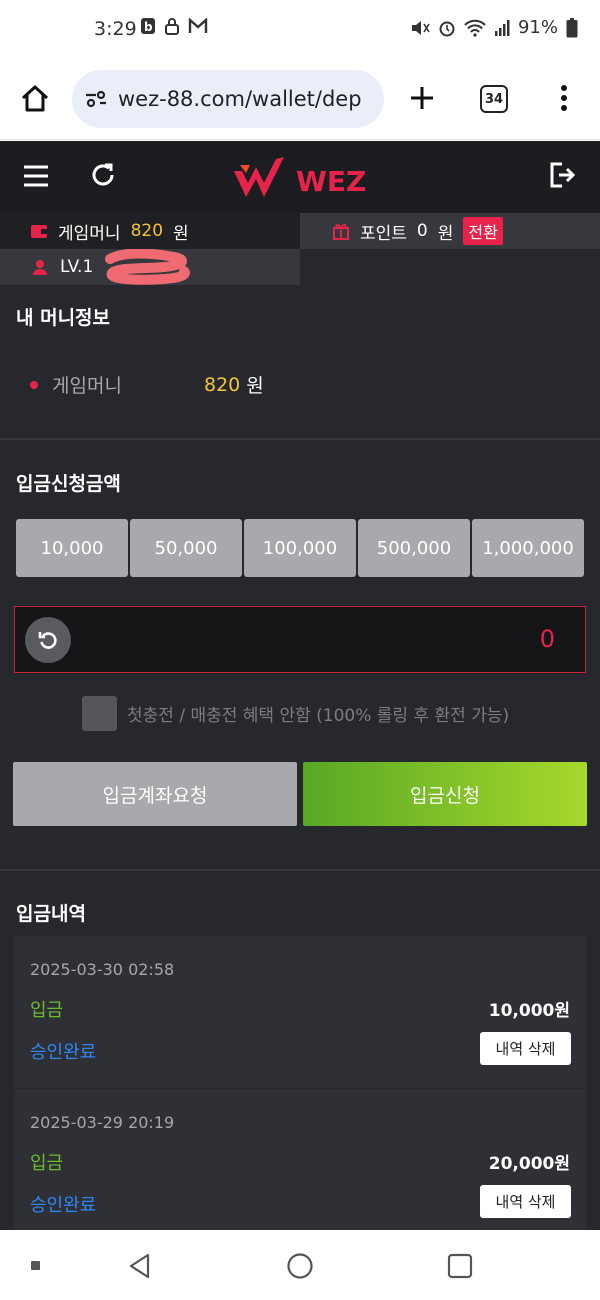  What do you see at coordinates (300, 1012) in the screenshot?
I see `history-item: 2025-03-30 02:58 입금 10,000원 승인완료 내역 삭제` at bounding box center [300, 1012].